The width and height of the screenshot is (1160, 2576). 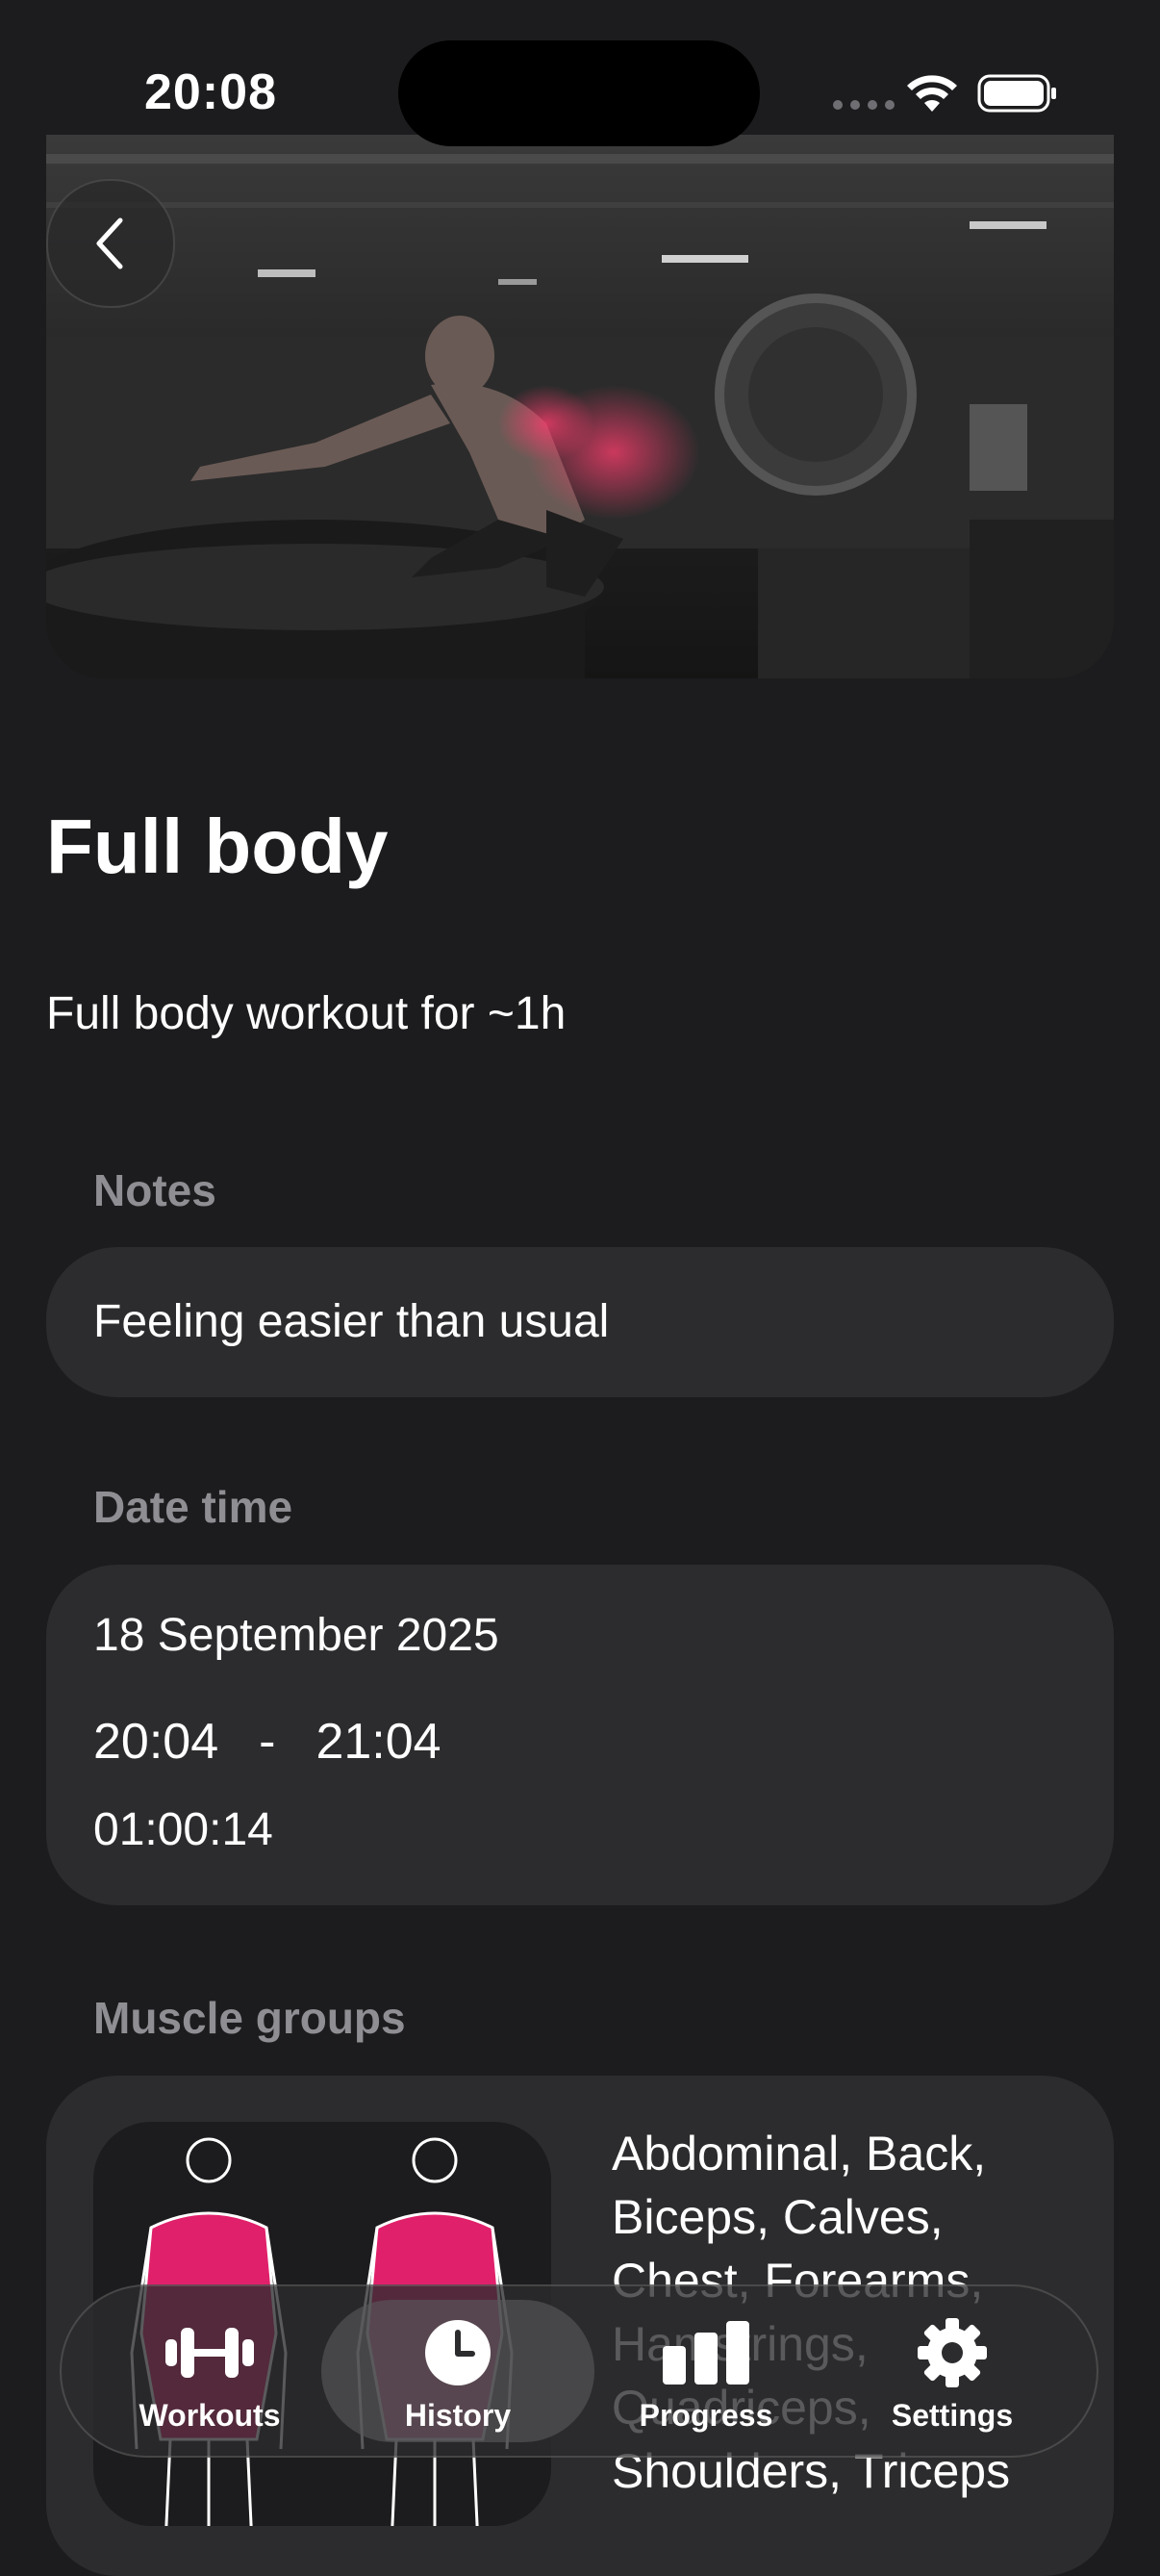 I want to click on time-range: 20:04 - 21:04, so click(x=267, y=1742).